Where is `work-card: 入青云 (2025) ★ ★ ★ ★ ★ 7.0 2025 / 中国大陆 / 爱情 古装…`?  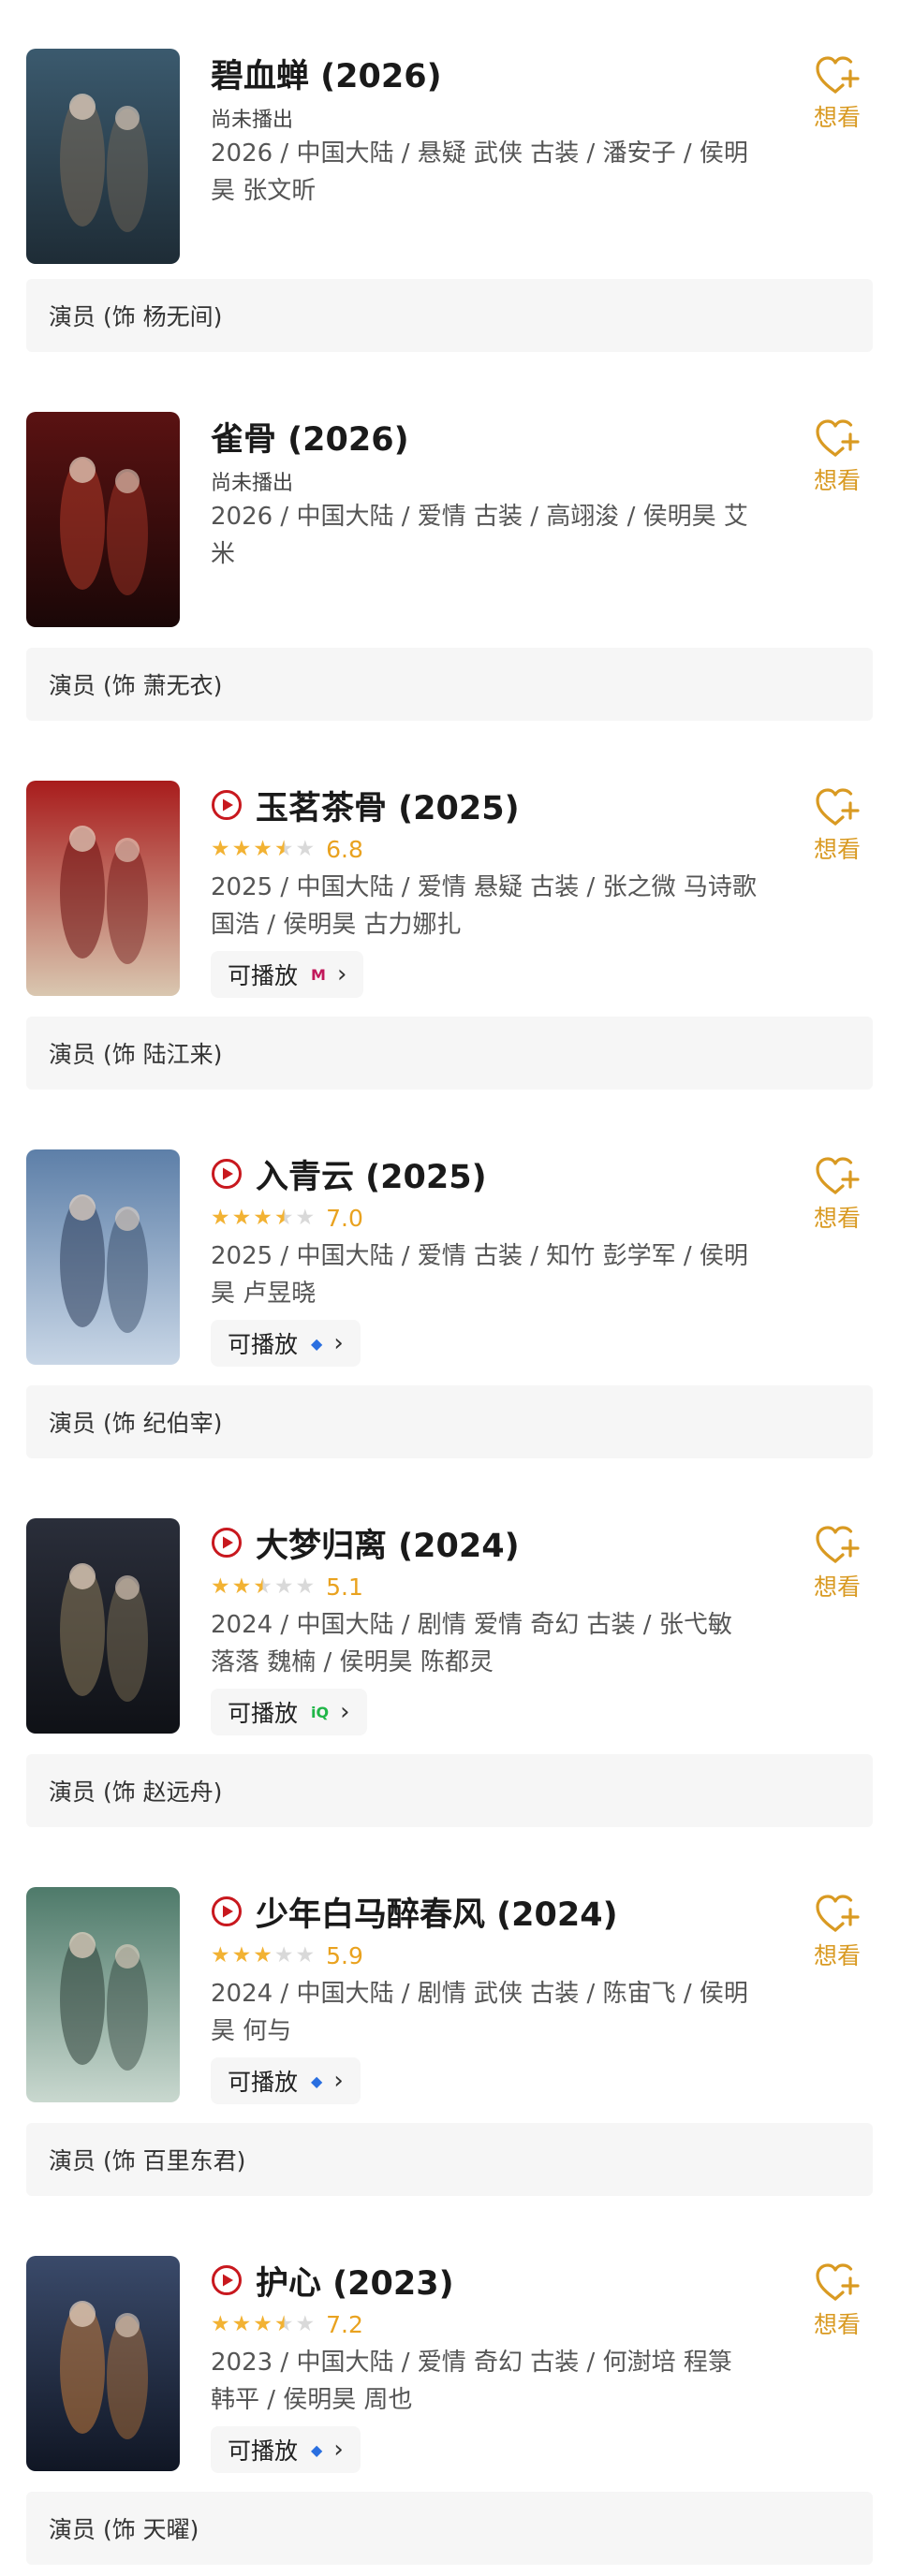 work-card: 入青云 (2025) ★ ★ ★ ★ ★ 7.0 2025 / 中国大陆 / 爱情 古装… is located at coordinates (449, 1238).